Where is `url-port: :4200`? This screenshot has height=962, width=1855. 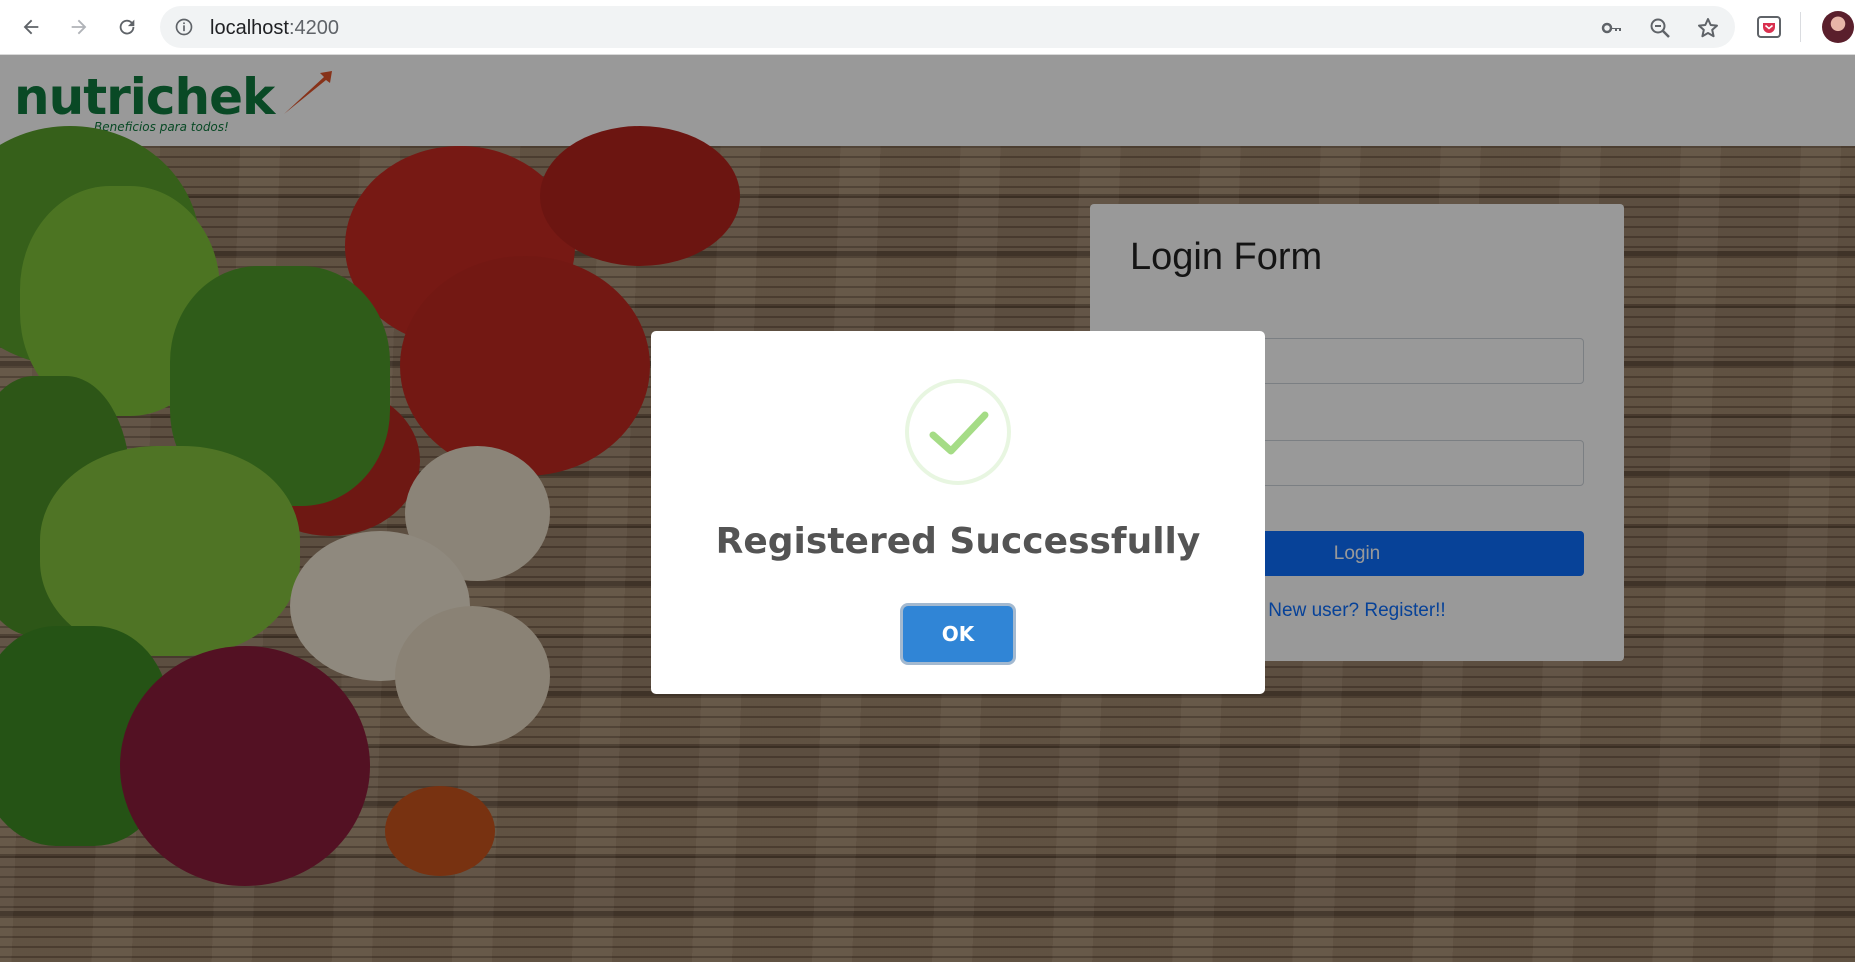
url-port: :4200 is located at coordinates (313, 28).